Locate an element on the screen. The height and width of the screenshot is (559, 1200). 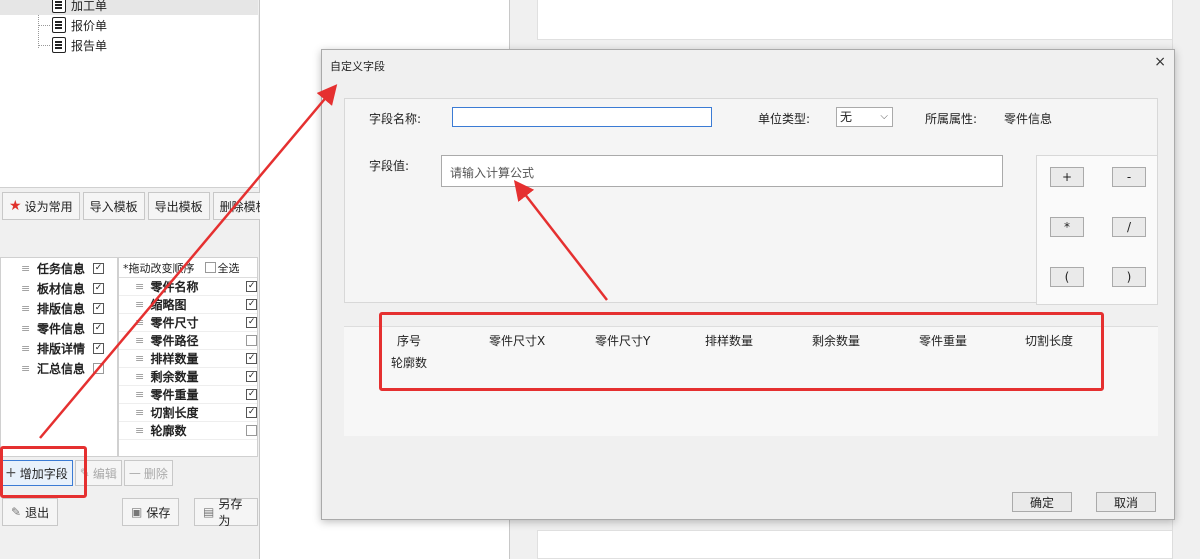
select-all-toggle: 全选 is located at coordinates (222, 268).